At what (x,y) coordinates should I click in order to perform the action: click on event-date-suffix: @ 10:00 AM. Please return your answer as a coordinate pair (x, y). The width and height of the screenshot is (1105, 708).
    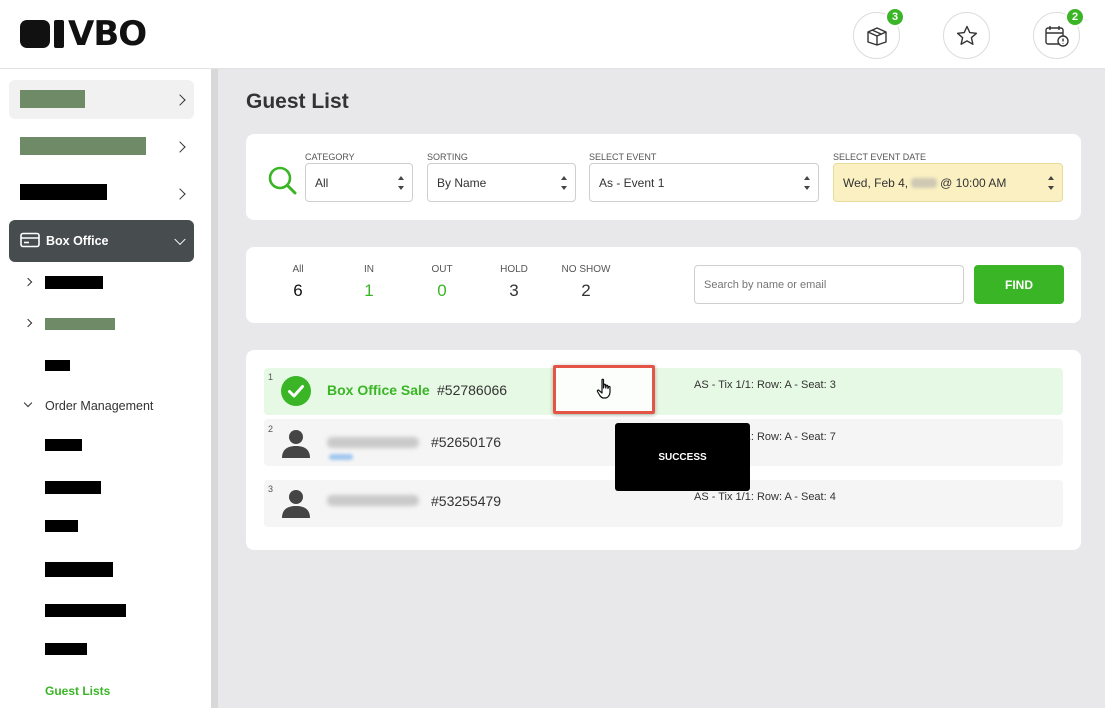
    Looking at the image, I should click on (973, 182).